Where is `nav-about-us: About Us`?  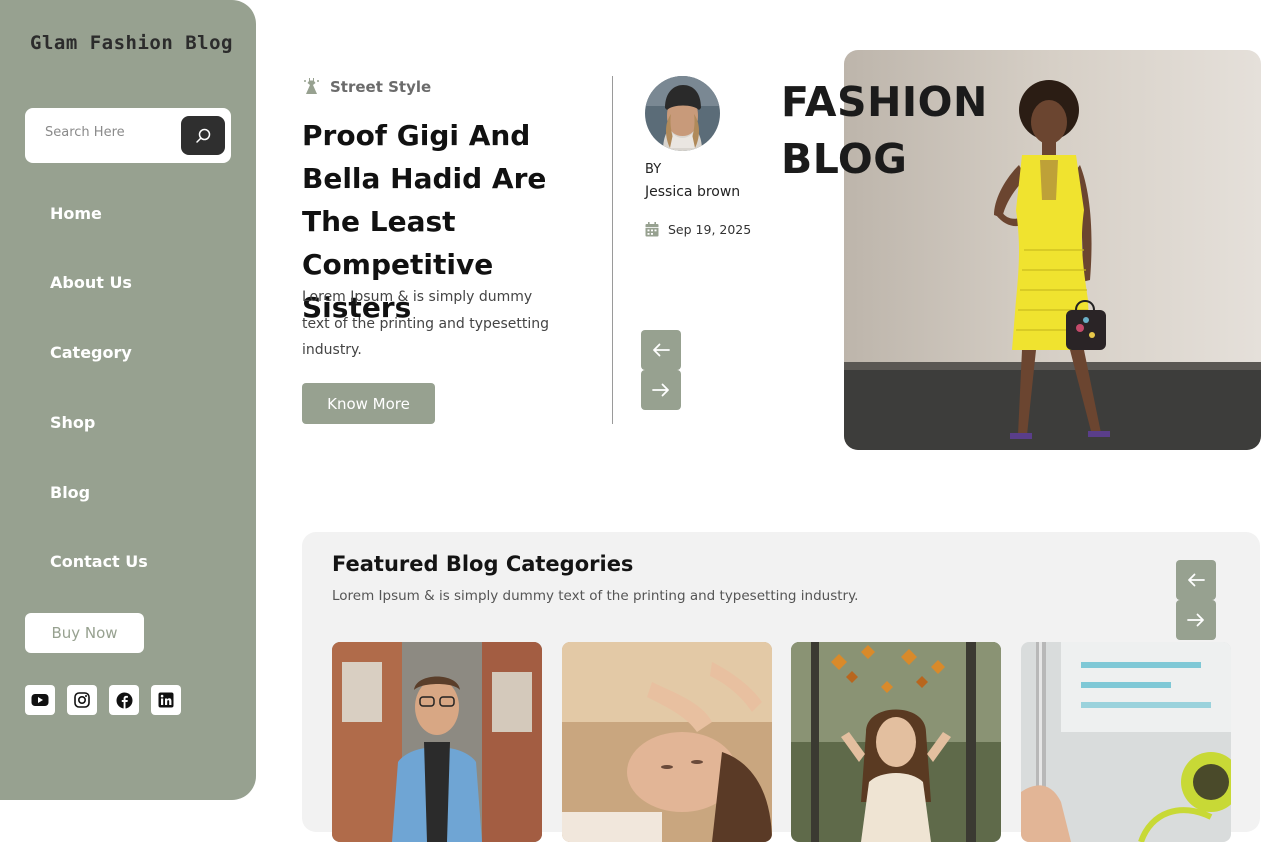
nav-about-us: About Us is located at coordinates (91, 282).